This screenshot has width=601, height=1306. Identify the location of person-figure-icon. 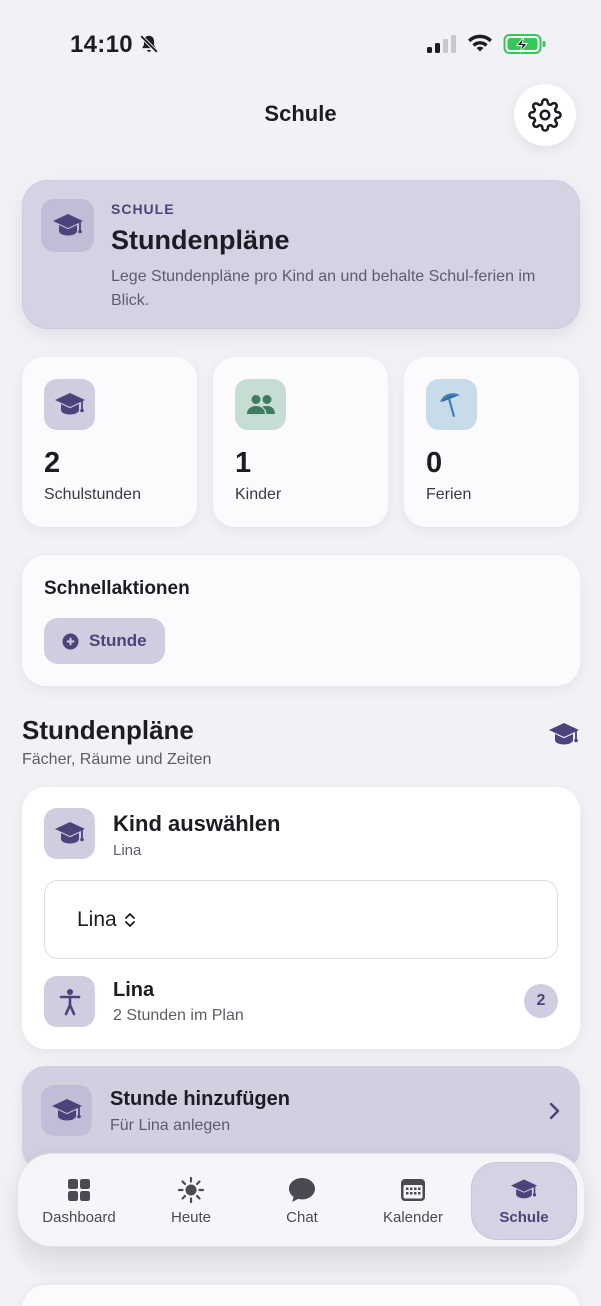
(69, 1001).